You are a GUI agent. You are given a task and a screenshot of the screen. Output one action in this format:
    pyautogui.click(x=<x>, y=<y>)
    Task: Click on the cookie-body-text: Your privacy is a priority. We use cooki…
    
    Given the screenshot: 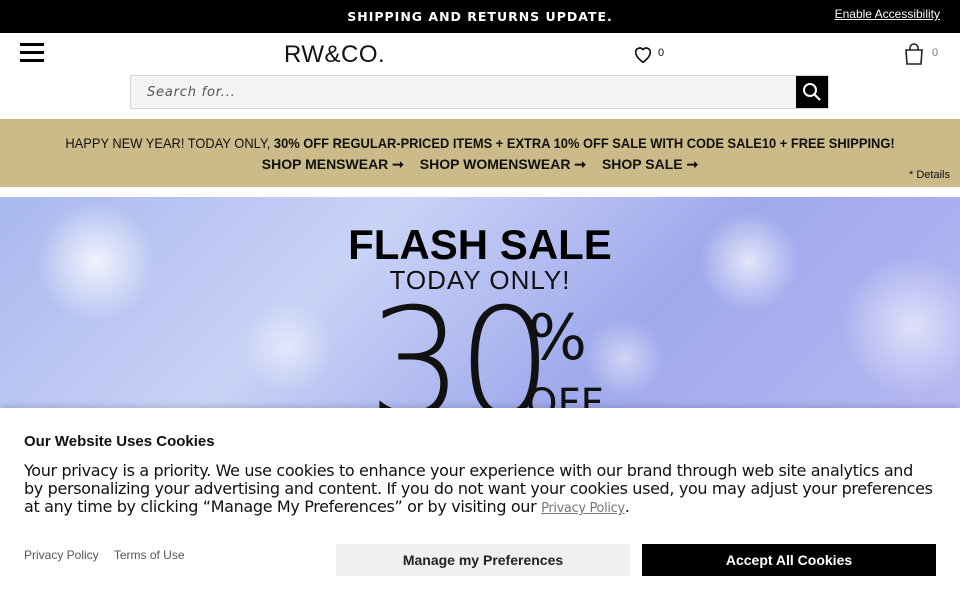 What is the action you would take?
    pyautogui.click(x=478, y=488)
    